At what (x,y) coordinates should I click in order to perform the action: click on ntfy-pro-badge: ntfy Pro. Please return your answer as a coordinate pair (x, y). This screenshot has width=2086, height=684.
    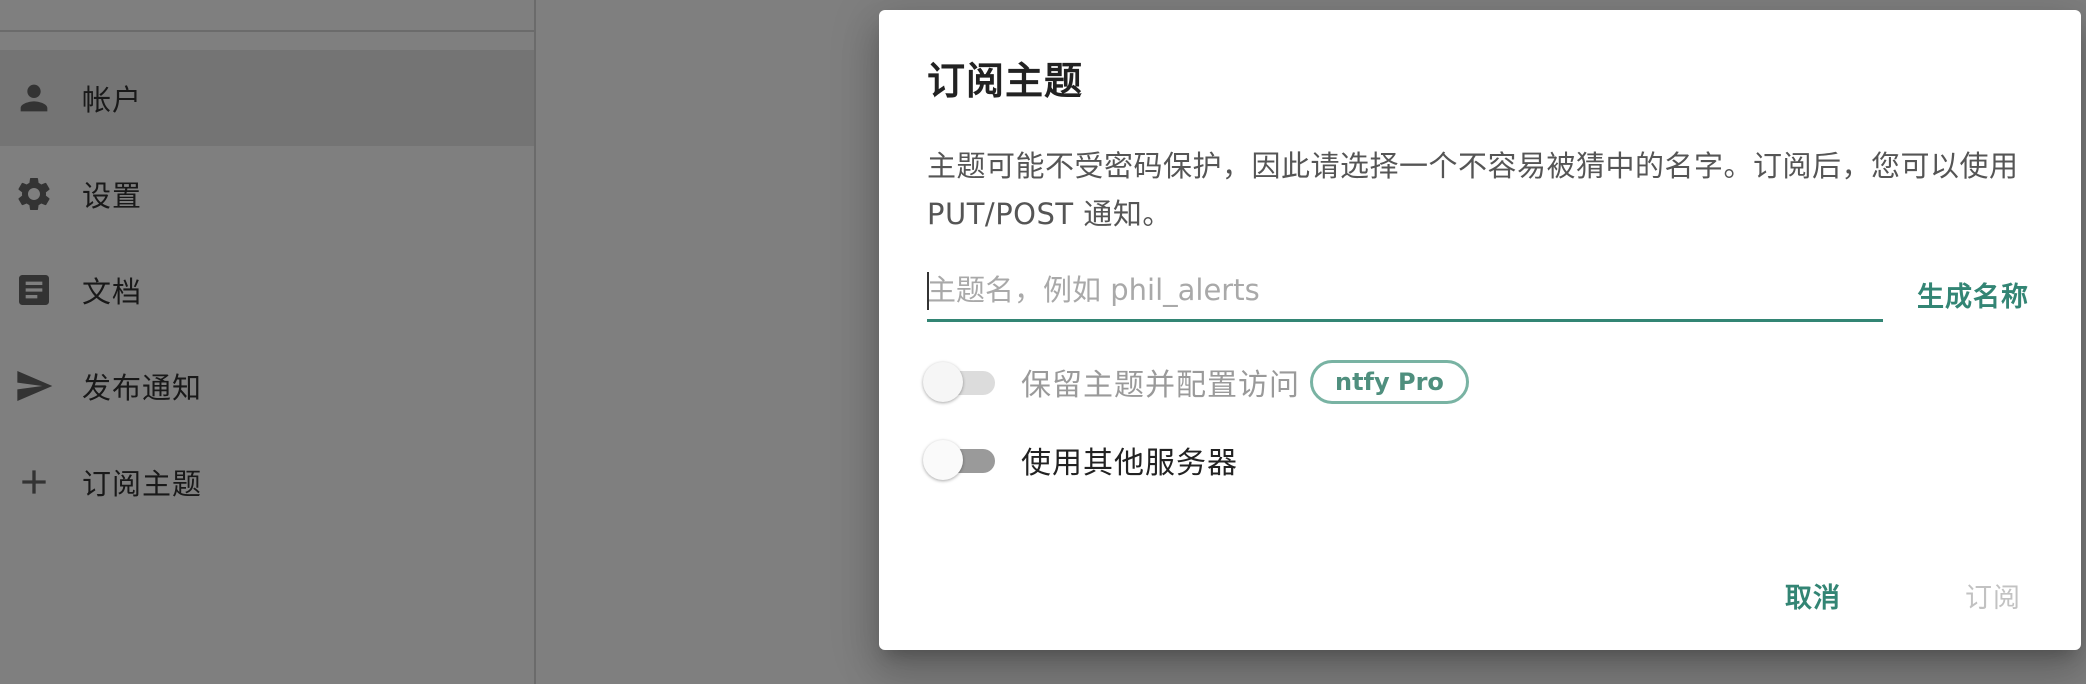
    Looking at the image, I should click on (1389, 382).